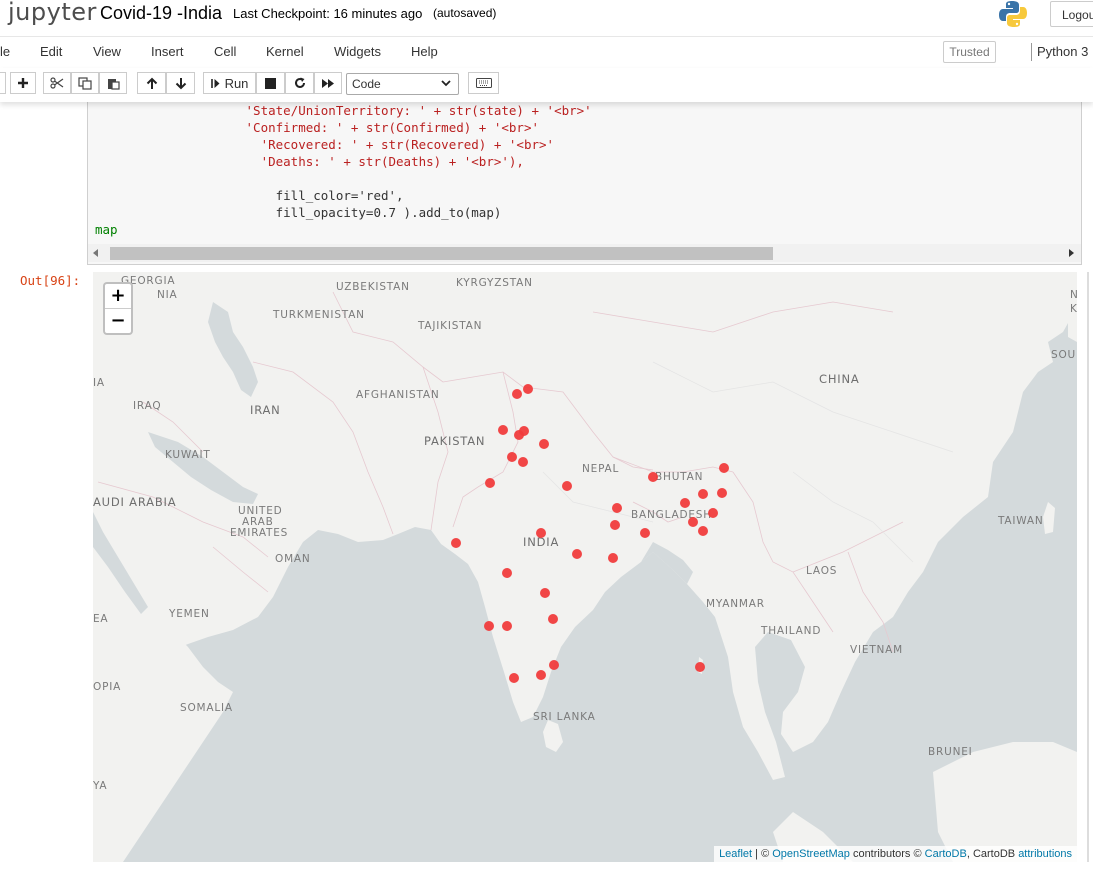 The image size is (1093, 870). I want to click on menu-edit: Edit, so click(51, 51).